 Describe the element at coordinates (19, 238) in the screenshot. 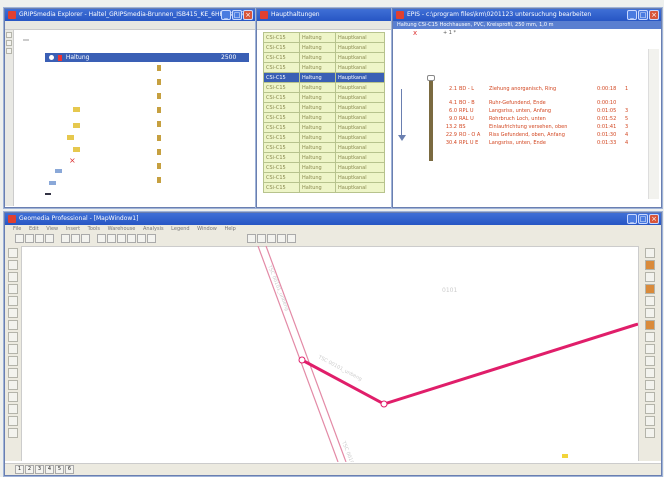

I see `new-button` at that location.